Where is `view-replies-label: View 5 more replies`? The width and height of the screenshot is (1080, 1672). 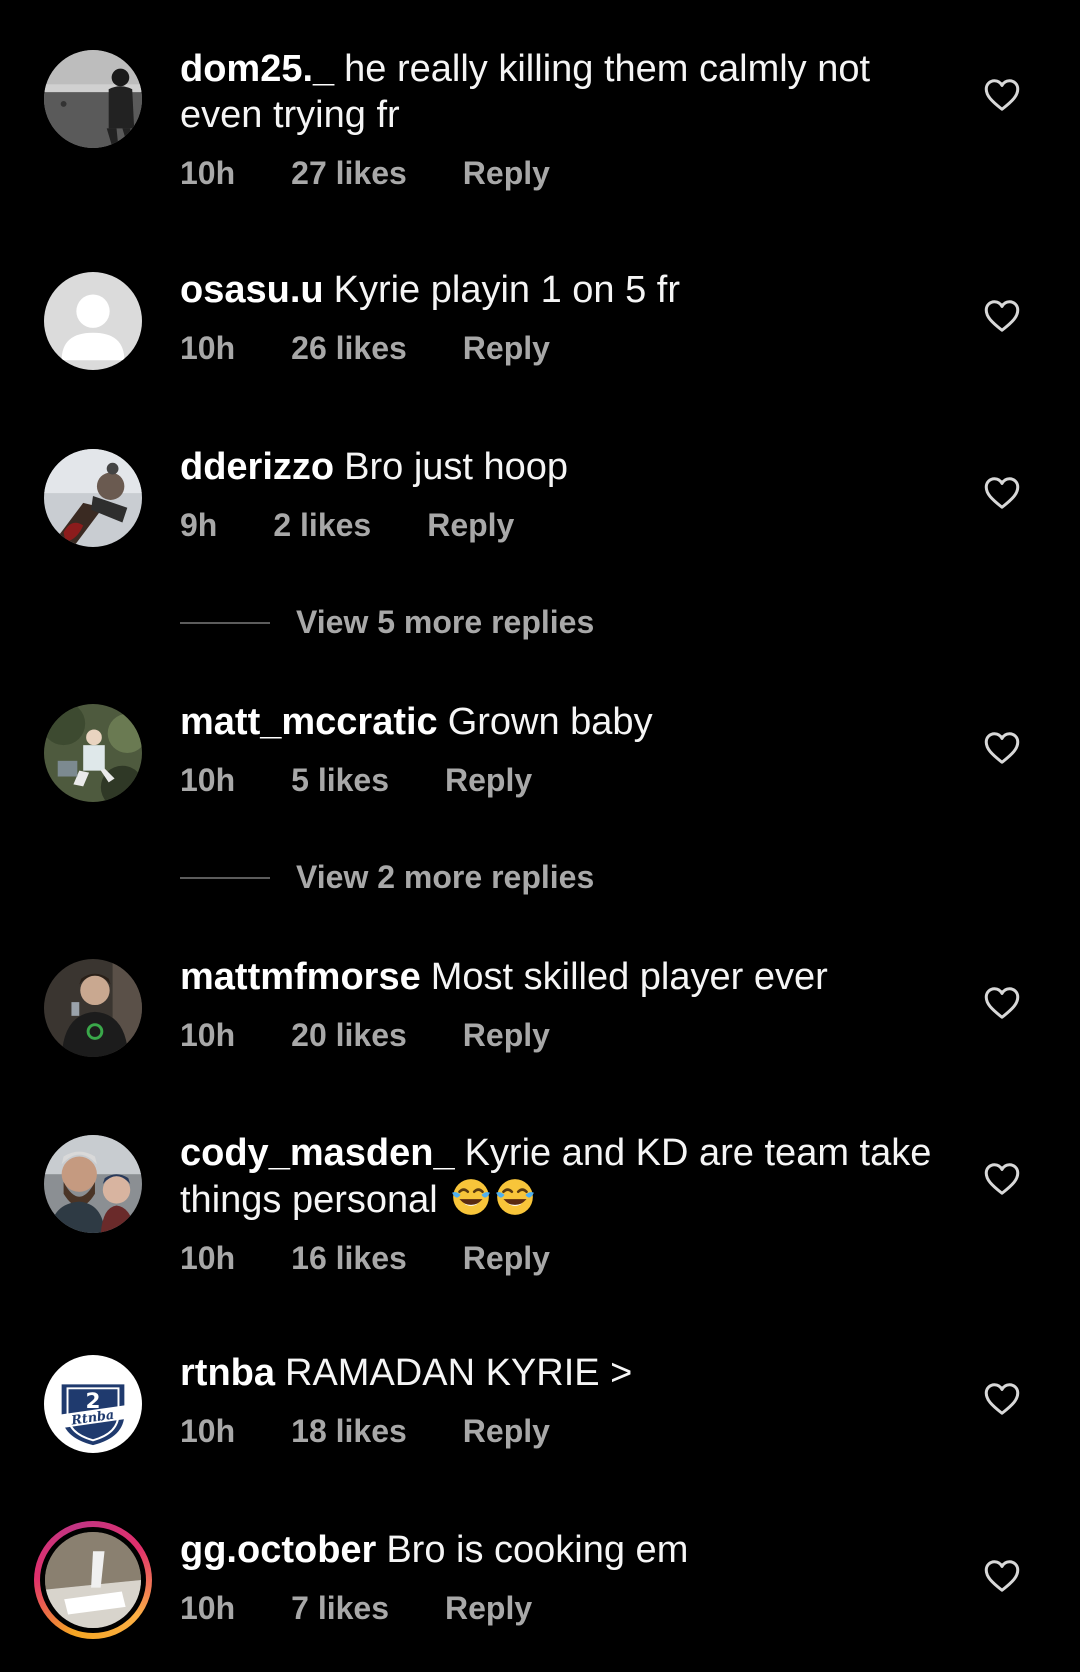 view-replies-label: View 5 more replies is located at coordinates (445, 622).